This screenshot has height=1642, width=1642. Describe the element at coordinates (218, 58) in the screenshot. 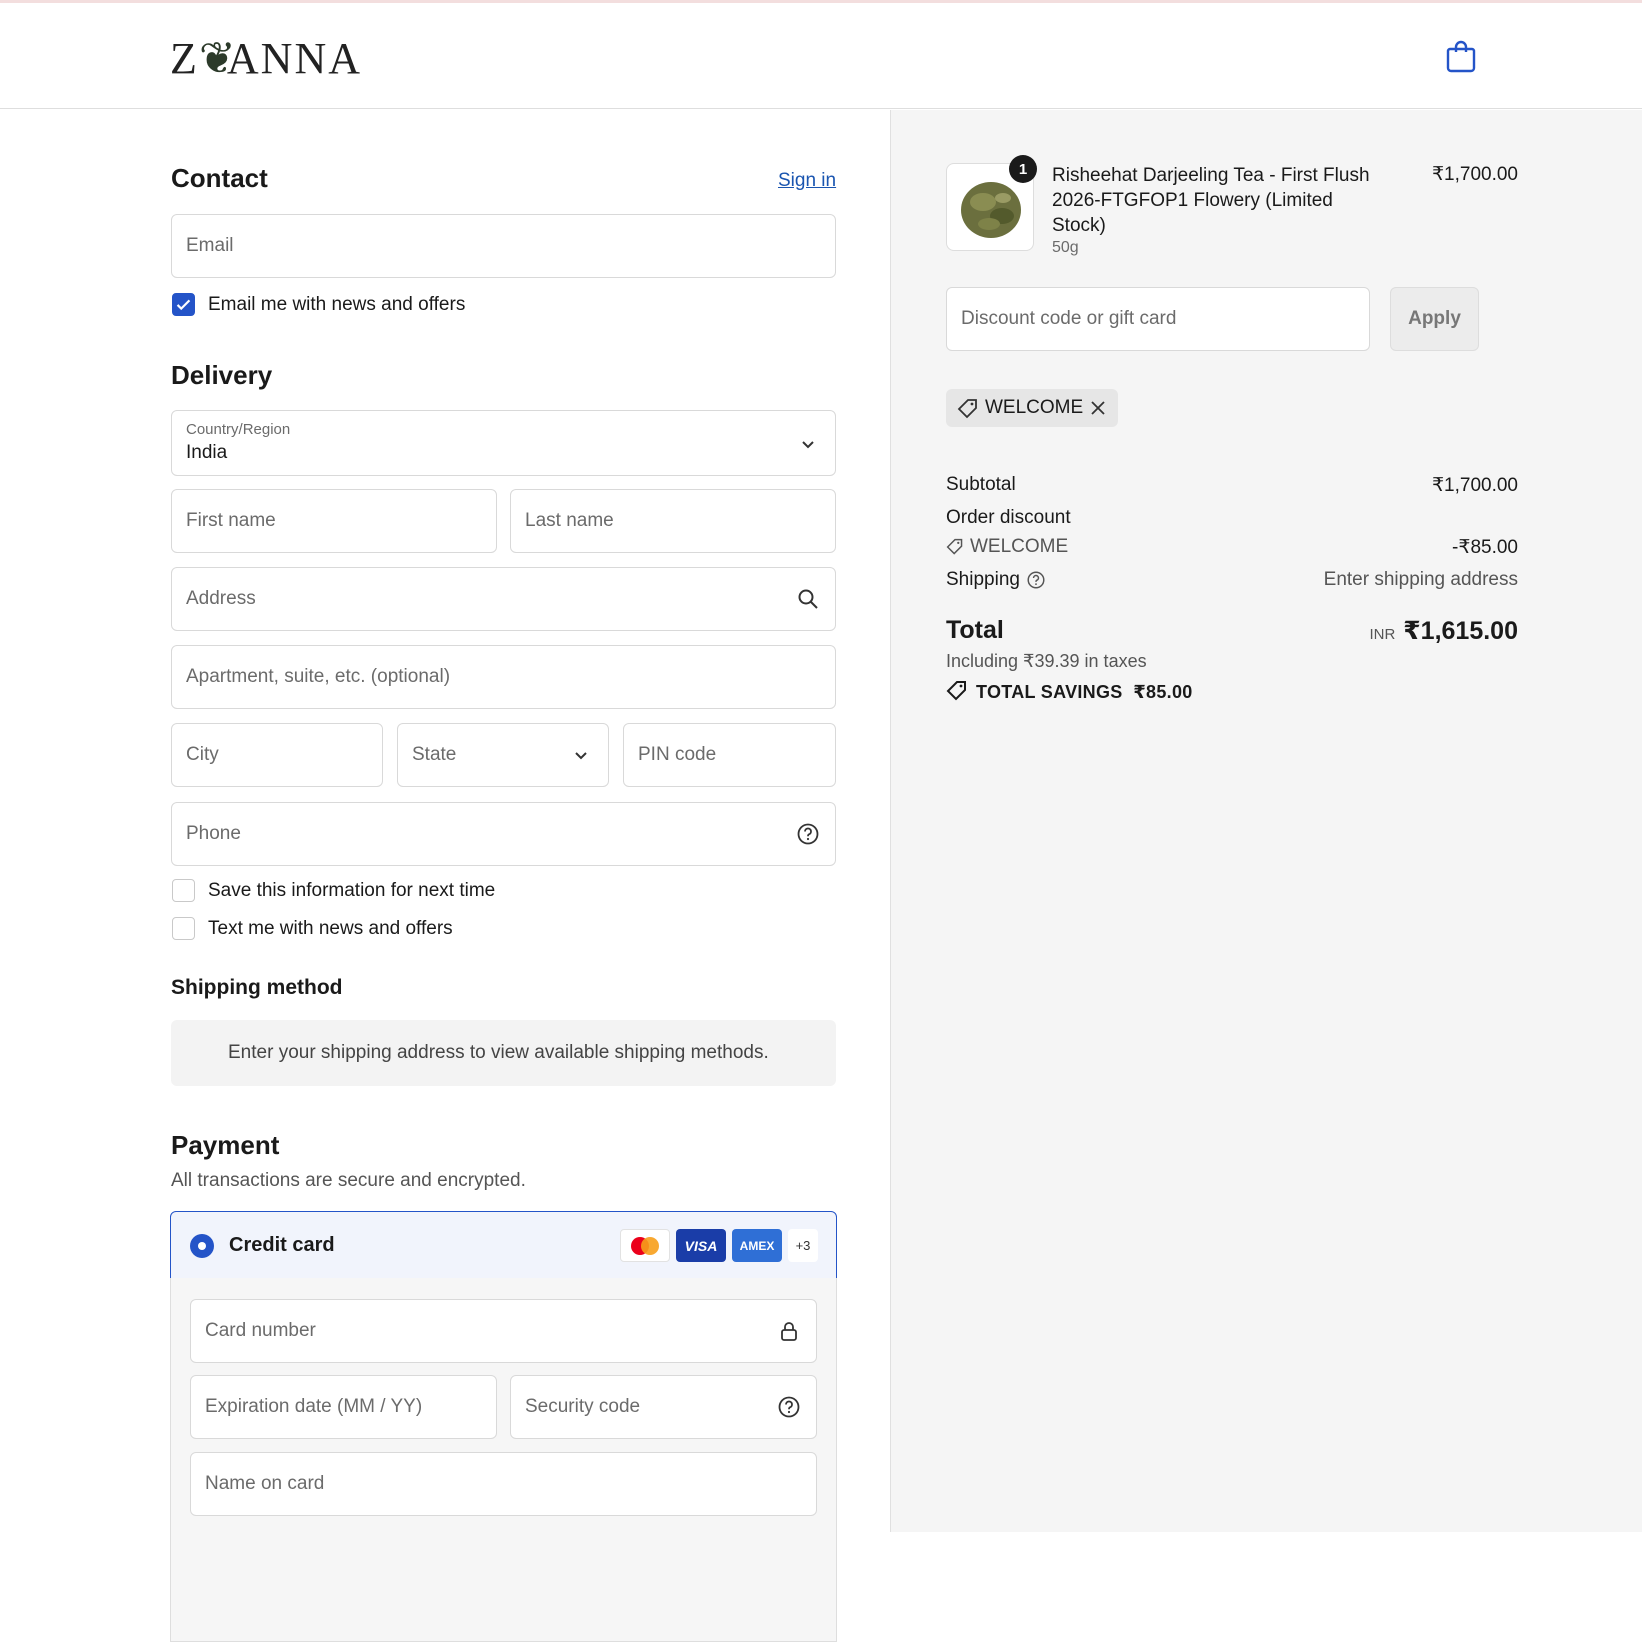

I see `leaf-mark-icon: ❦` at that location.